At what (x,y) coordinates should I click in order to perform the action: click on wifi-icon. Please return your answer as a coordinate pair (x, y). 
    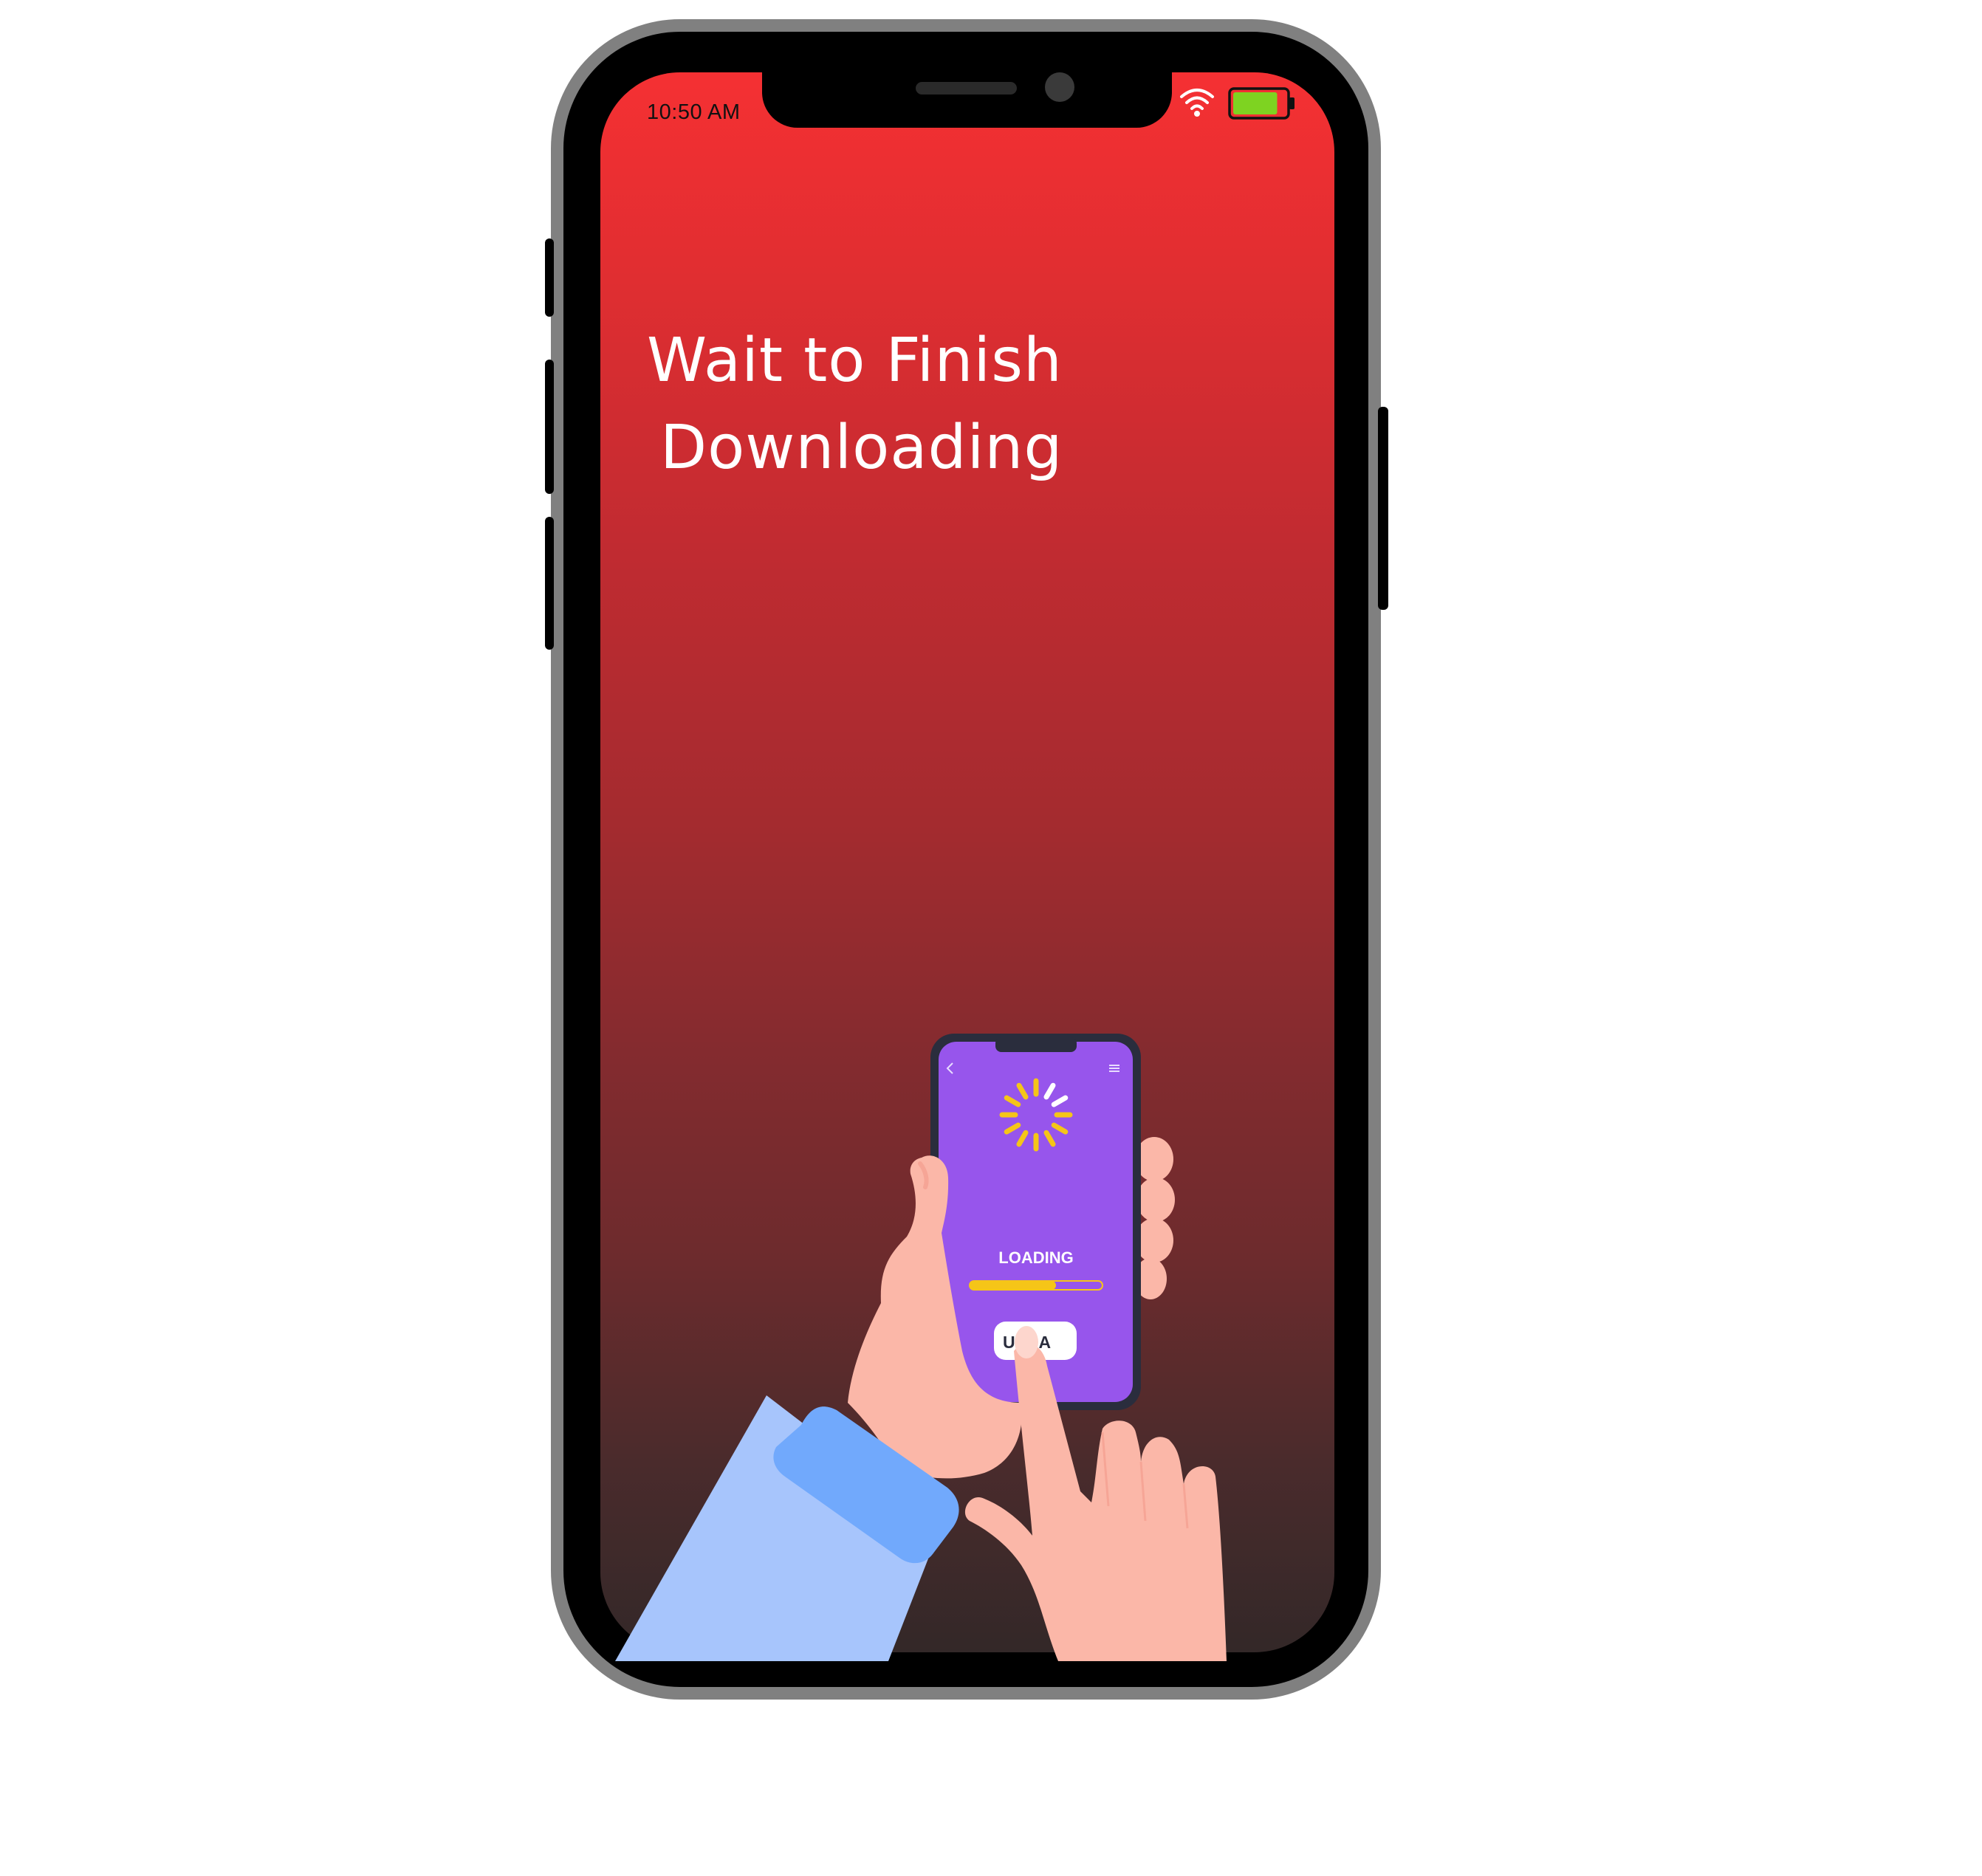
    Looking at the image, I should click on (1197, 103).